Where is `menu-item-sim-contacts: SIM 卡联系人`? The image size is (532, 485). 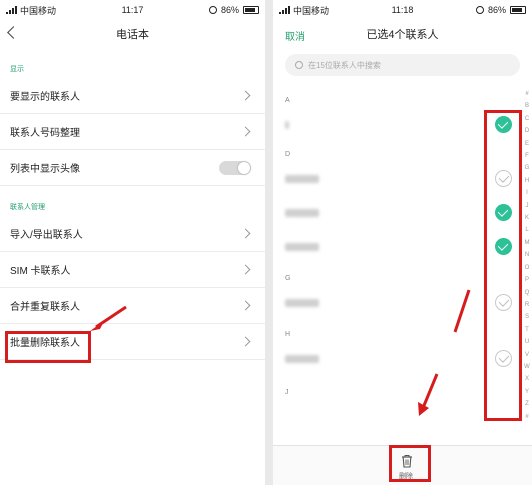 menu-item-sim-contacts: SIM 卡联系人 is located at coordinates (132, 270).